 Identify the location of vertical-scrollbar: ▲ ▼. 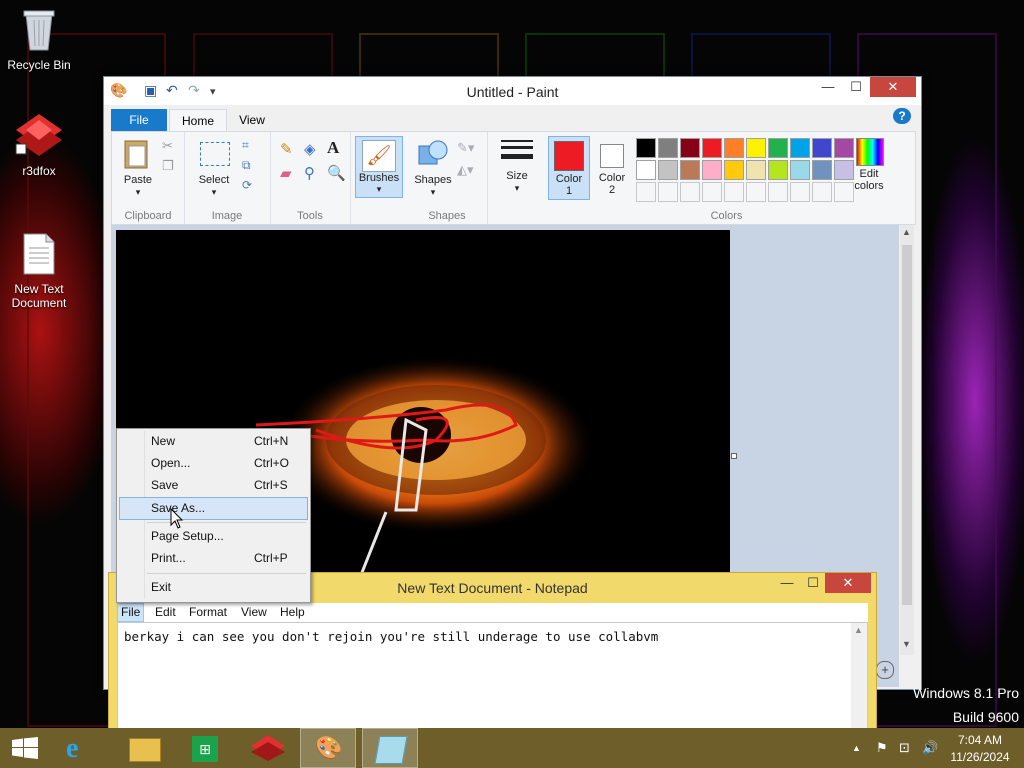
(907, 440).